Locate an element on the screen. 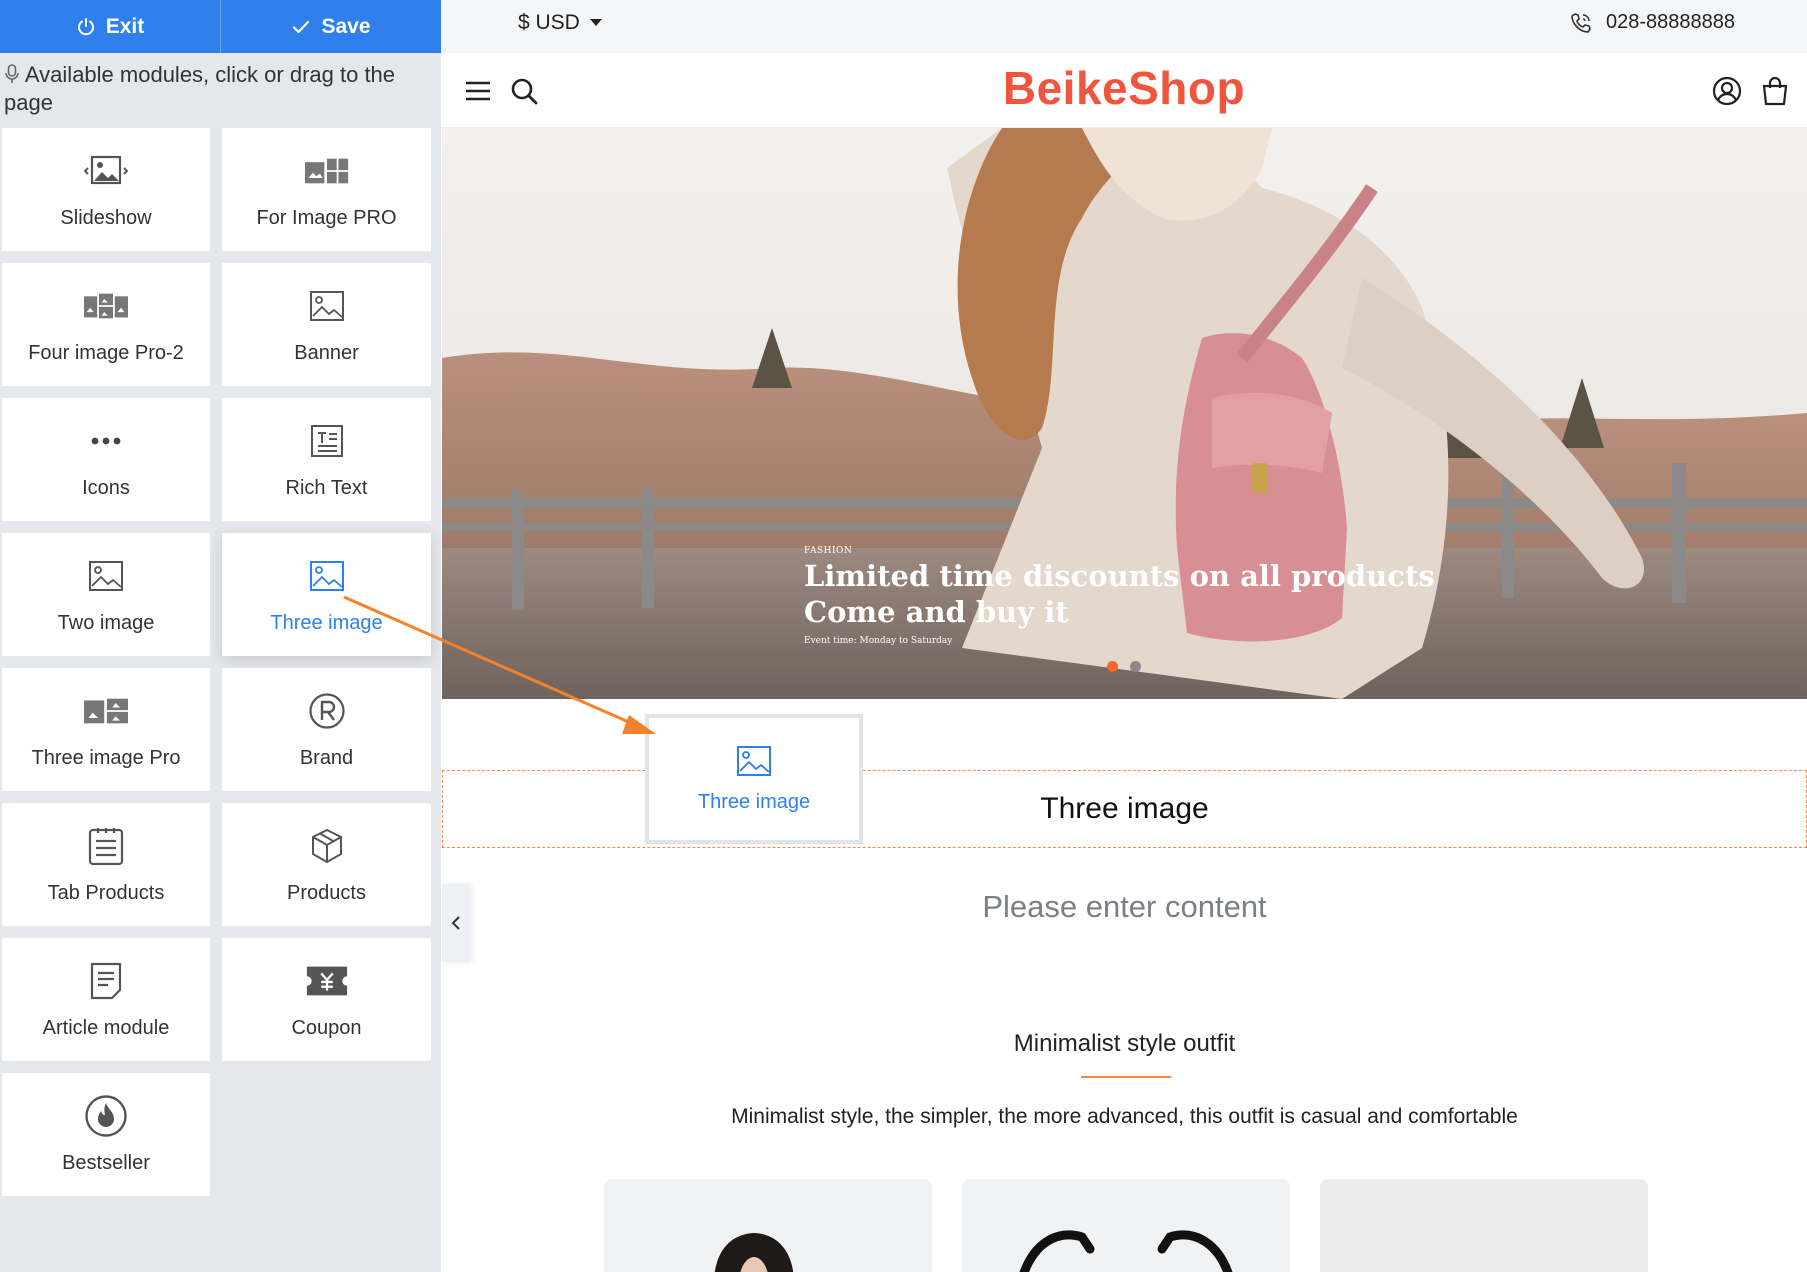 The image size is (1807, 1272). content-placeholder: Please enter content is located at coordinates (1124, 906).